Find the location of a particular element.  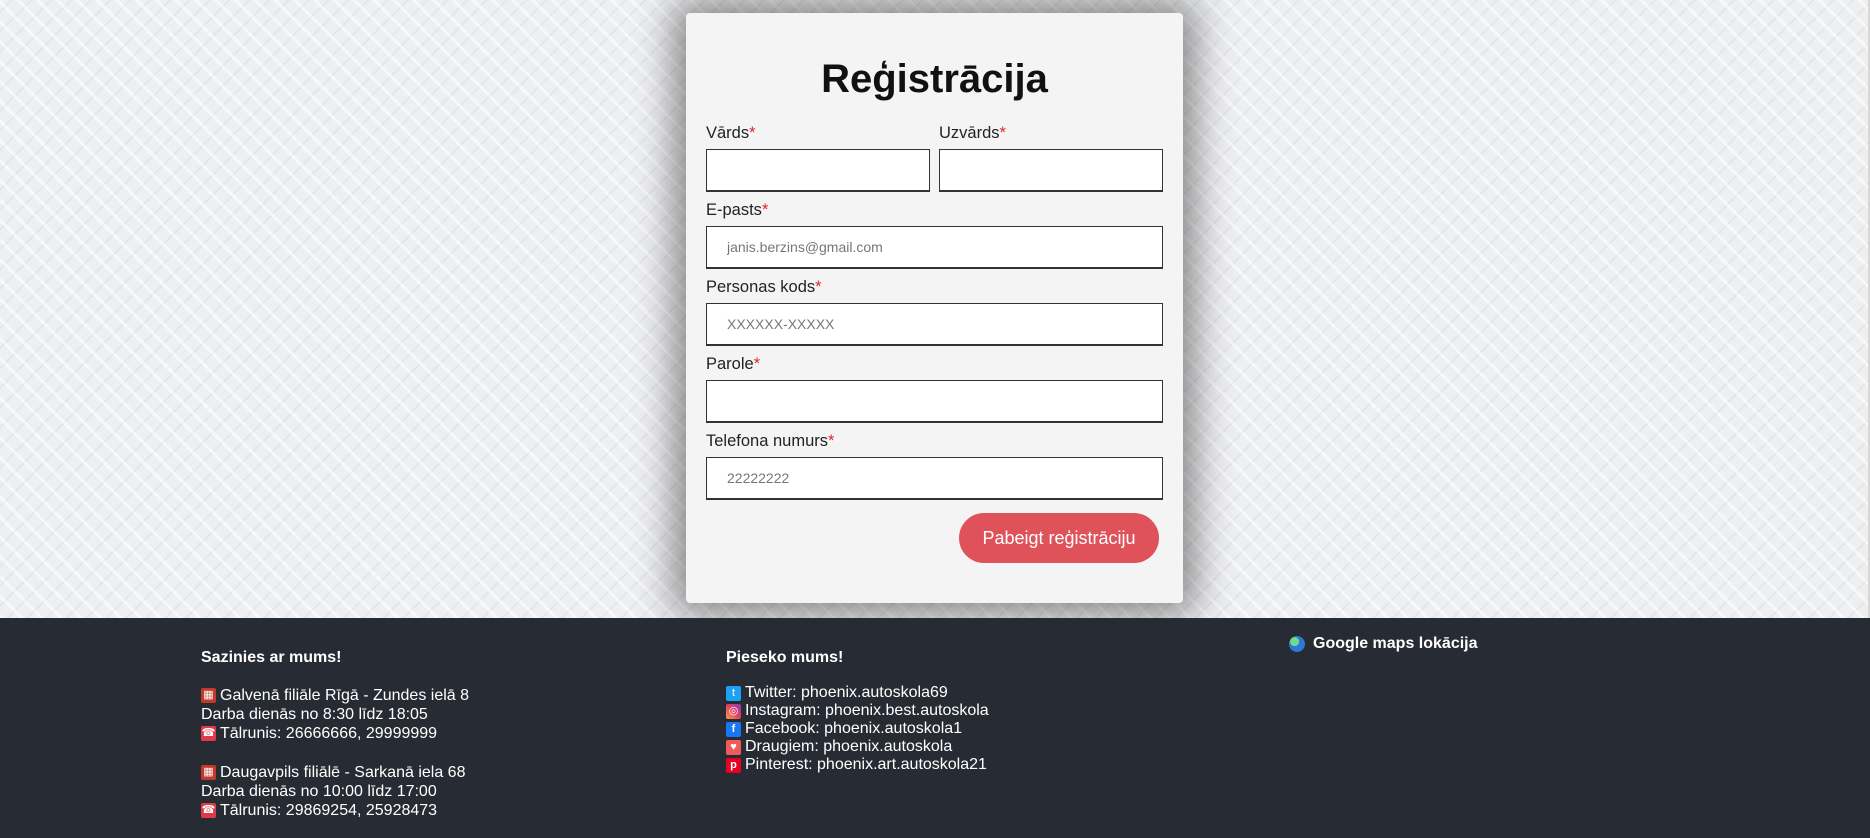

social-label: Twitter: phoenix.autoskola69 is located at coordinates (846, 692).